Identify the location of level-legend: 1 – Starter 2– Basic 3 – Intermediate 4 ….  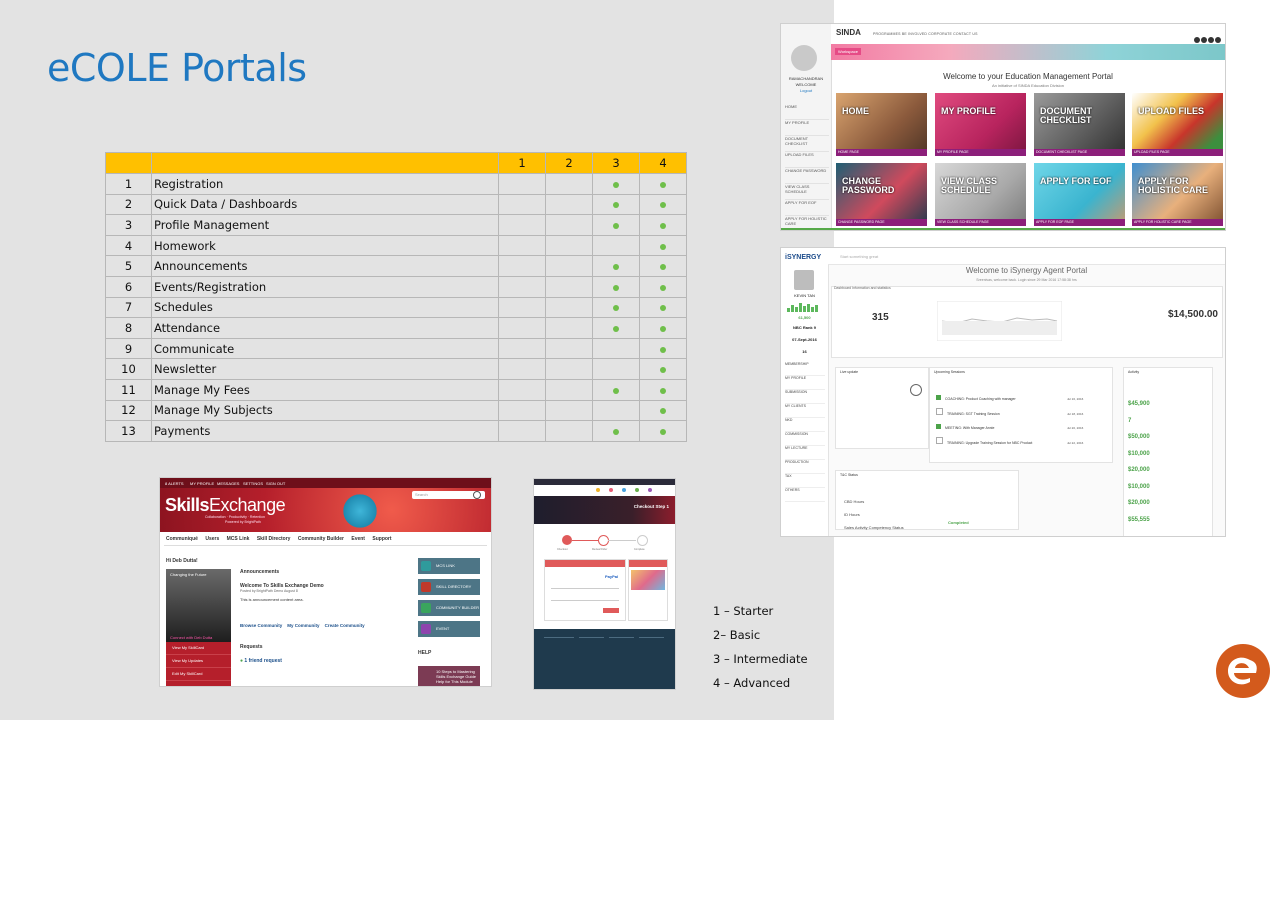
(760, 652).